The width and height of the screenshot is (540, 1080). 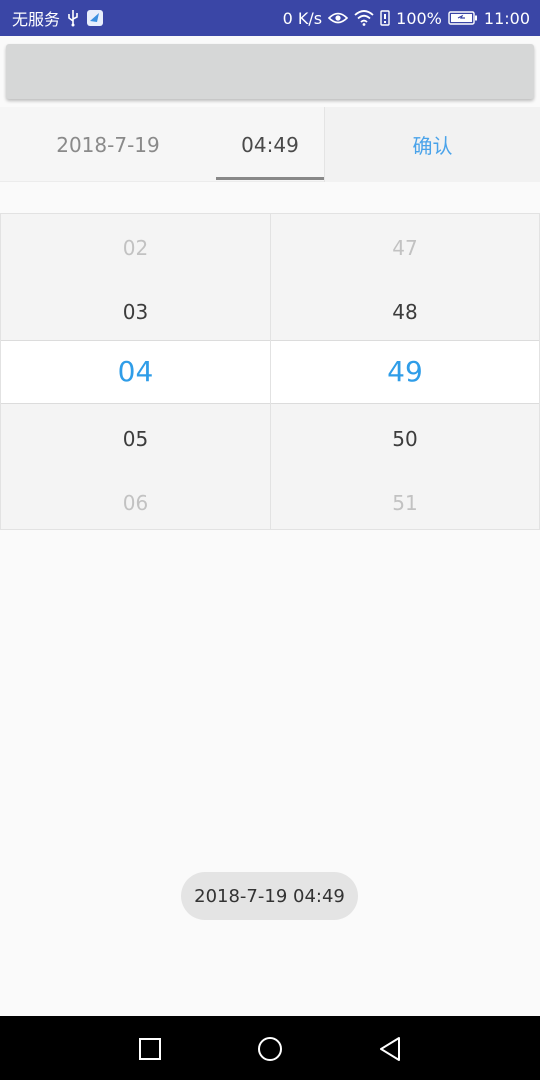 I want to click on tab-date-label: 2018-7-19, so click(x=108, y=144).